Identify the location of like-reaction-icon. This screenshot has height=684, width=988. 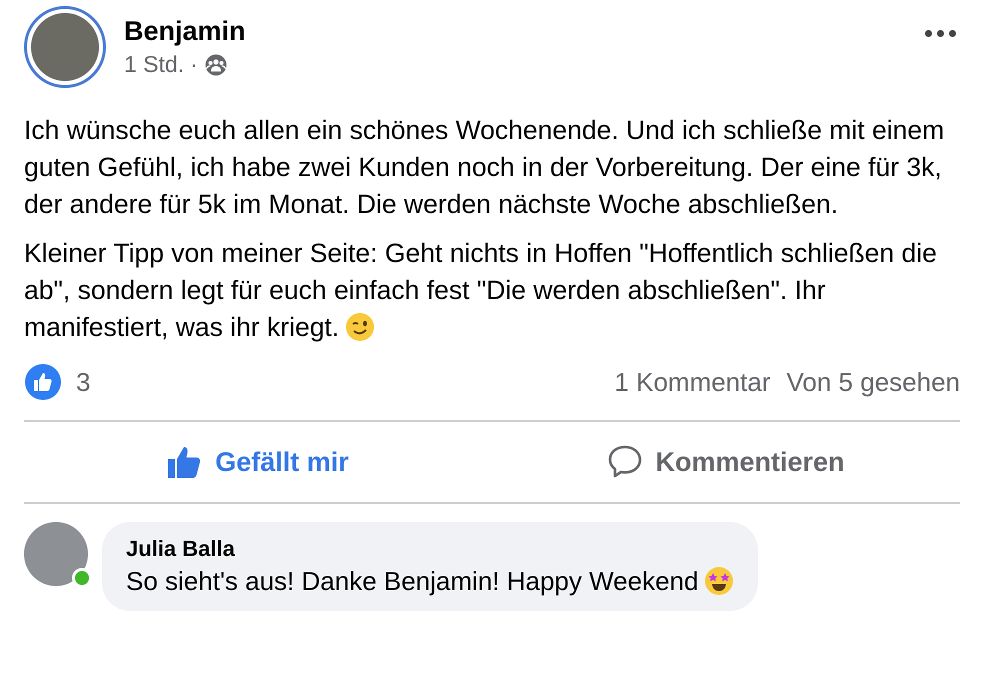
(43, 382).